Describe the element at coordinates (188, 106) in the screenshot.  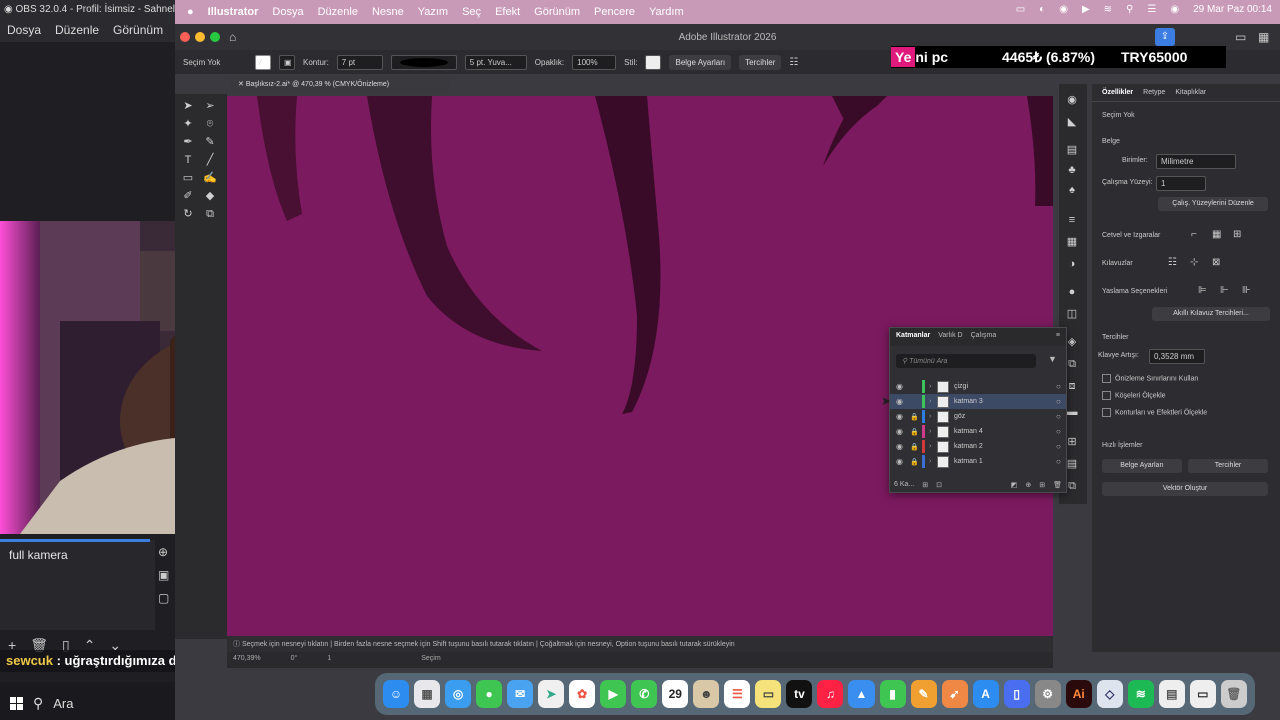
I see `selection-tool-icon: ➤` at that location.